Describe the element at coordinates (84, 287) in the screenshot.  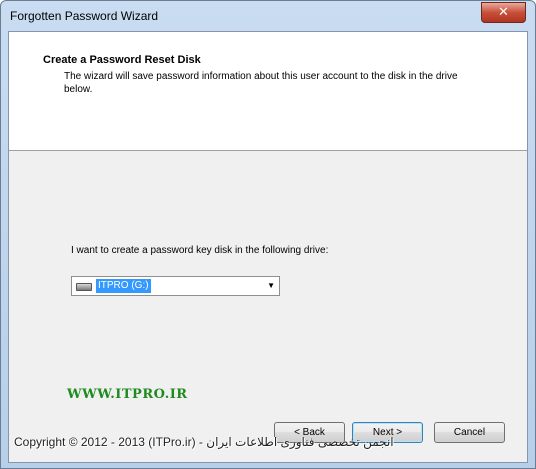
I see `drive-icon` at that location.